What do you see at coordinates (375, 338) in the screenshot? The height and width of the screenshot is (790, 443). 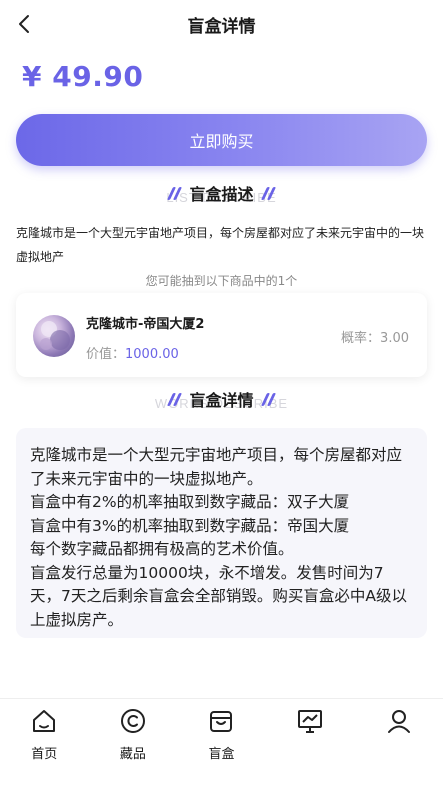 I see `prize-rate: 概率：3.00` at bounding box center [375, 338].